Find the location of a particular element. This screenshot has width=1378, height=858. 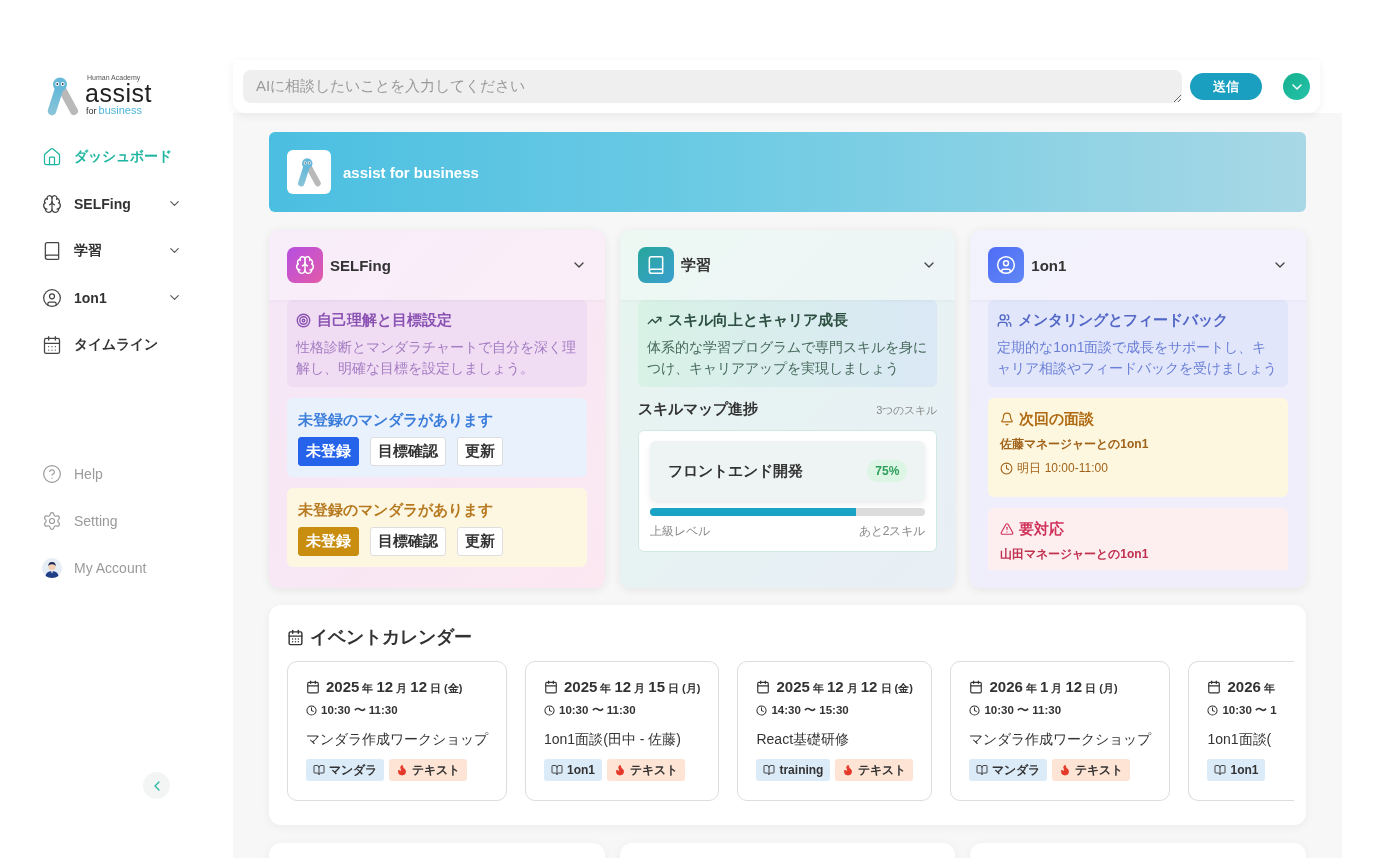

intro-description: 体系的な学習プログラムで専門スキルを身につけ、キャリアアップを実現しましょう is located at coordinates (787, 358).